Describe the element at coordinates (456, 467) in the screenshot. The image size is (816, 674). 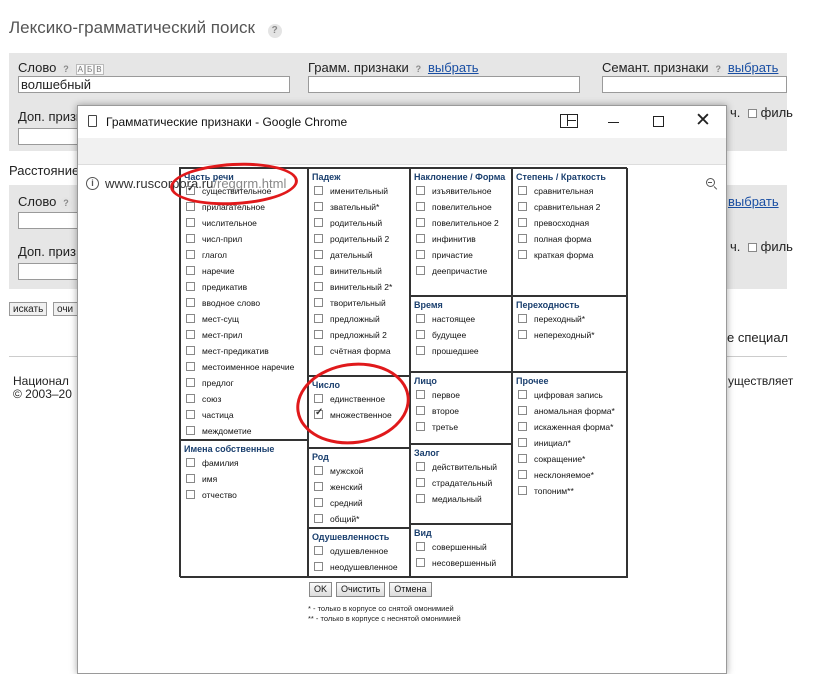
I see `option-row: действительный` at that location.